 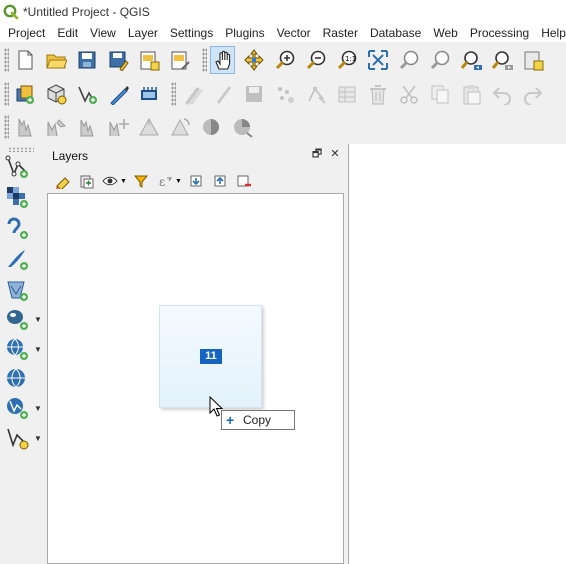 I want to click on layout-manager-button, so click(x=179, y=60).